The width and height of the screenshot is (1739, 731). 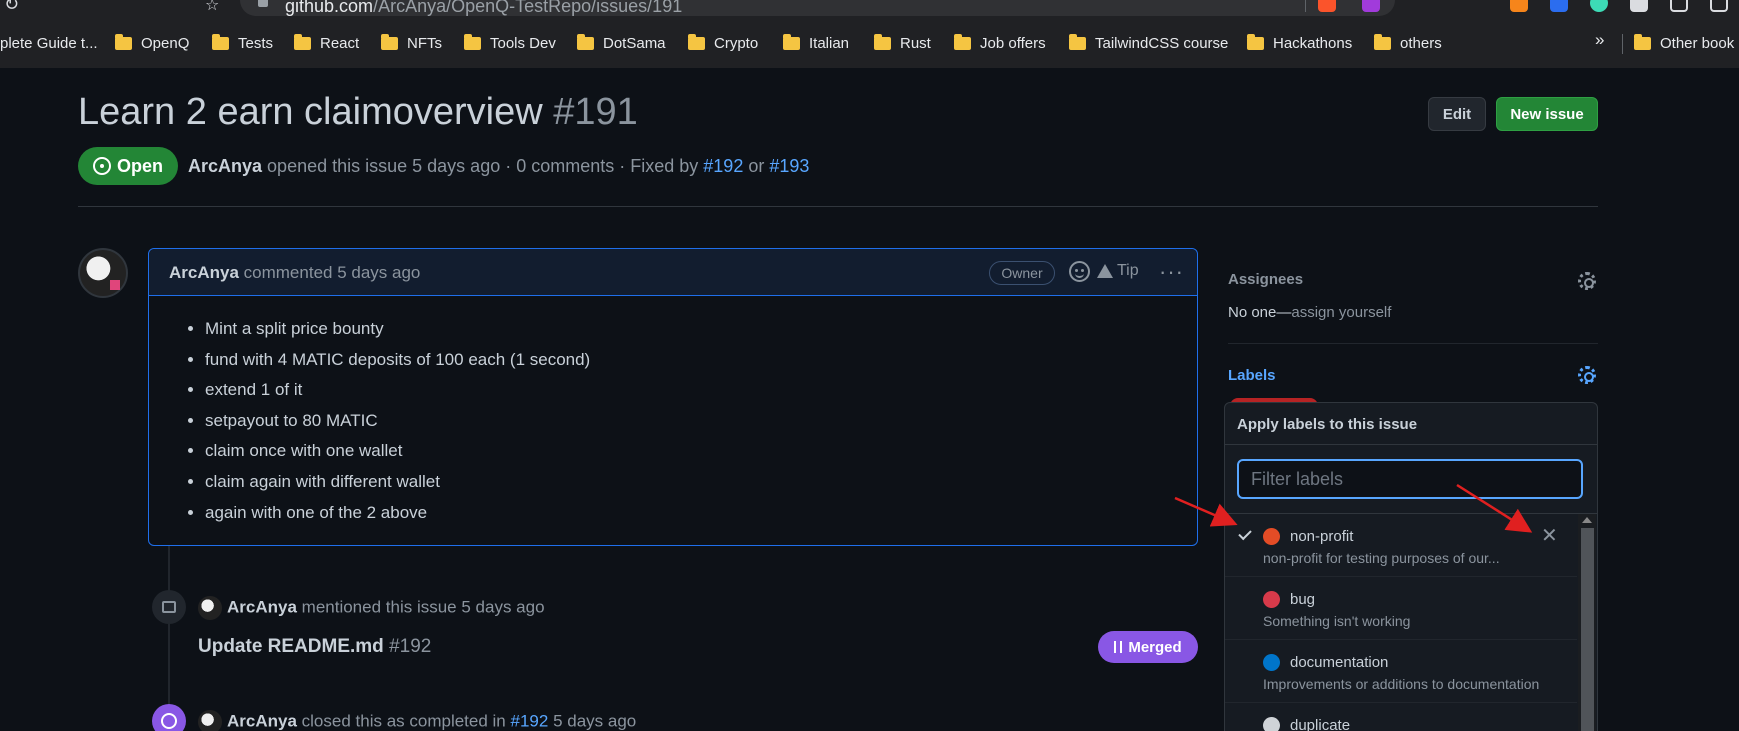 I want to click on metamask-icon, so click(x=1519, y=6).